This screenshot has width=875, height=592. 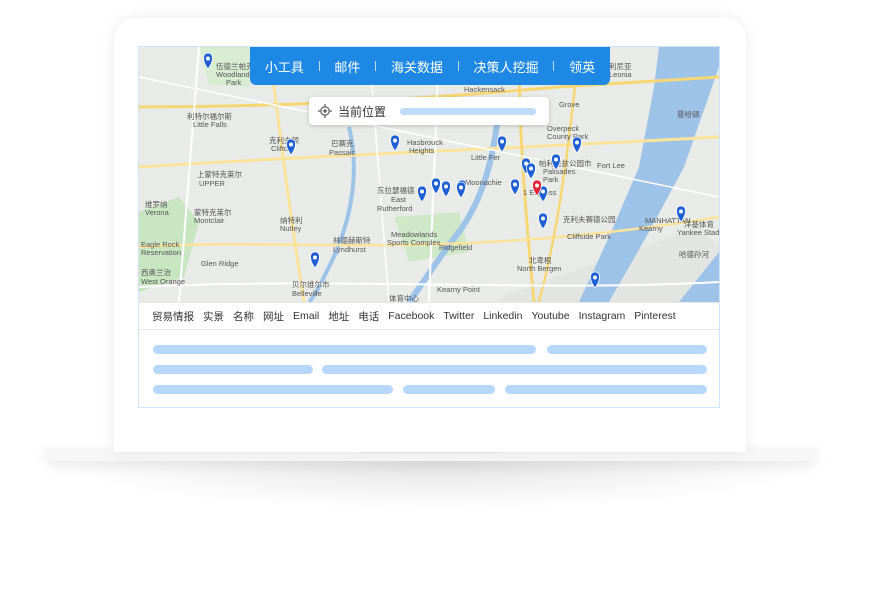 What do you see at coordinates (368, 316) in the screenshot?
I see `column-header: 电话` at bounding box center [368, 316].